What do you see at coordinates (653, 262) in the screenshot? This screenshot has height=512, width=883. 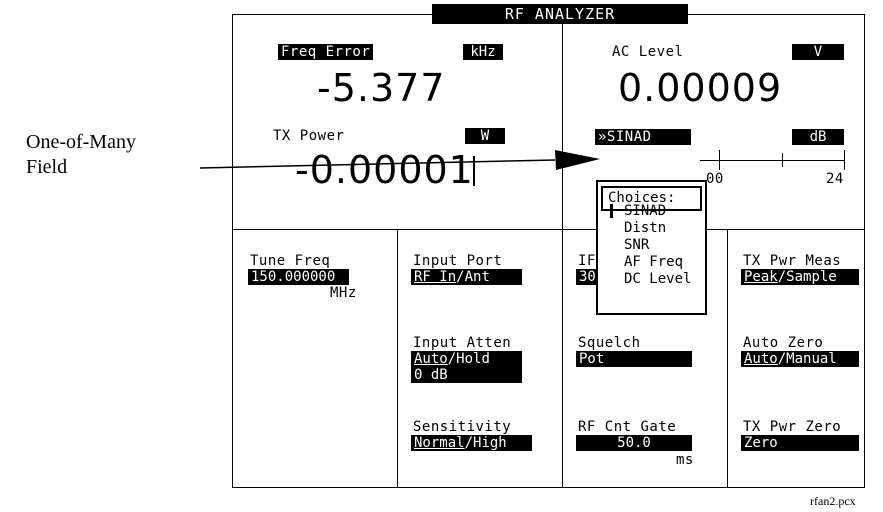 I see `choice-item-af-freq: AF Freq` at bounding box center [653, 262].